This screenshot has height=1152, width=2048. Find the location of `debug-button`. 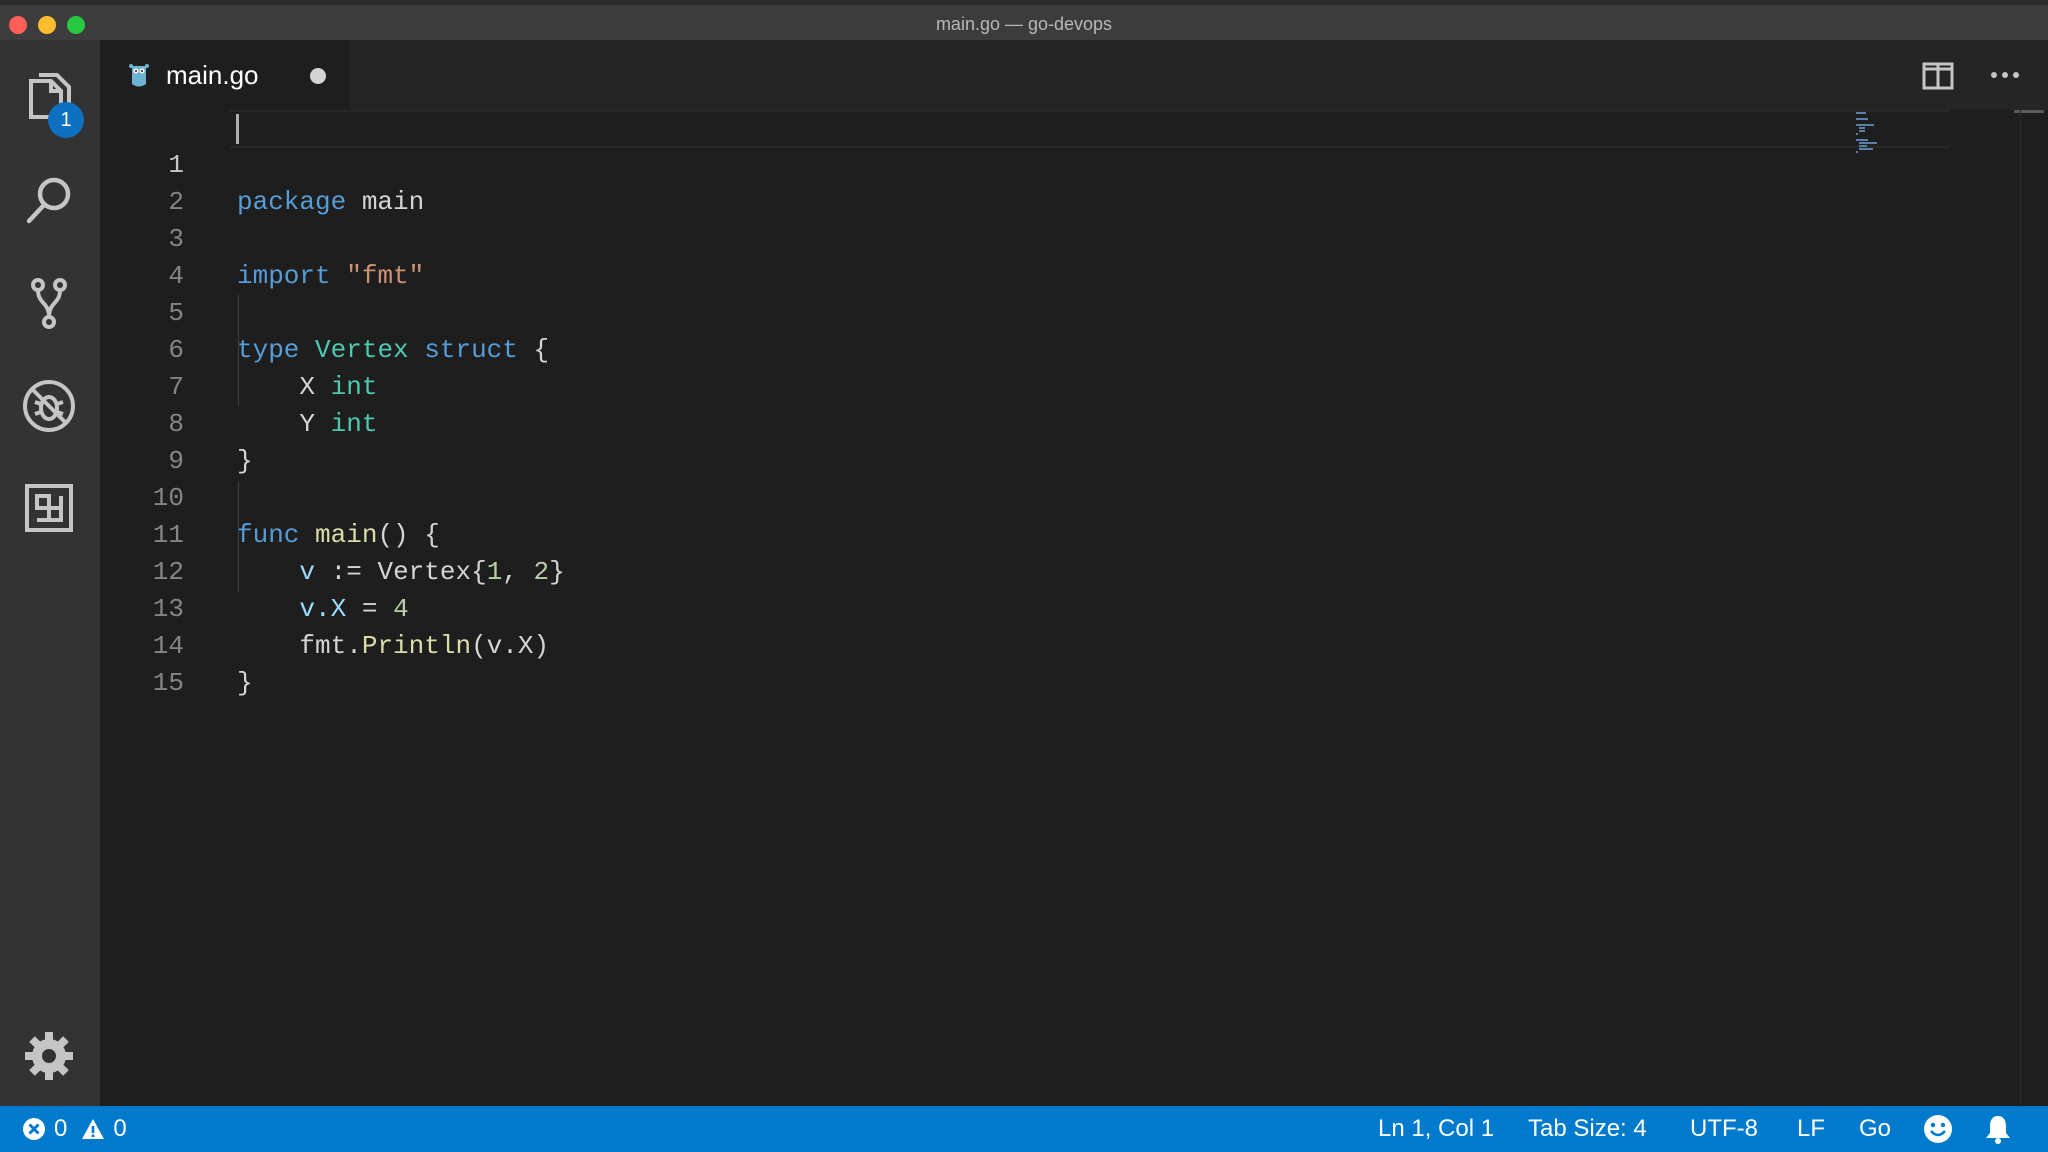

debug-button is located at coordinates (49, 406).